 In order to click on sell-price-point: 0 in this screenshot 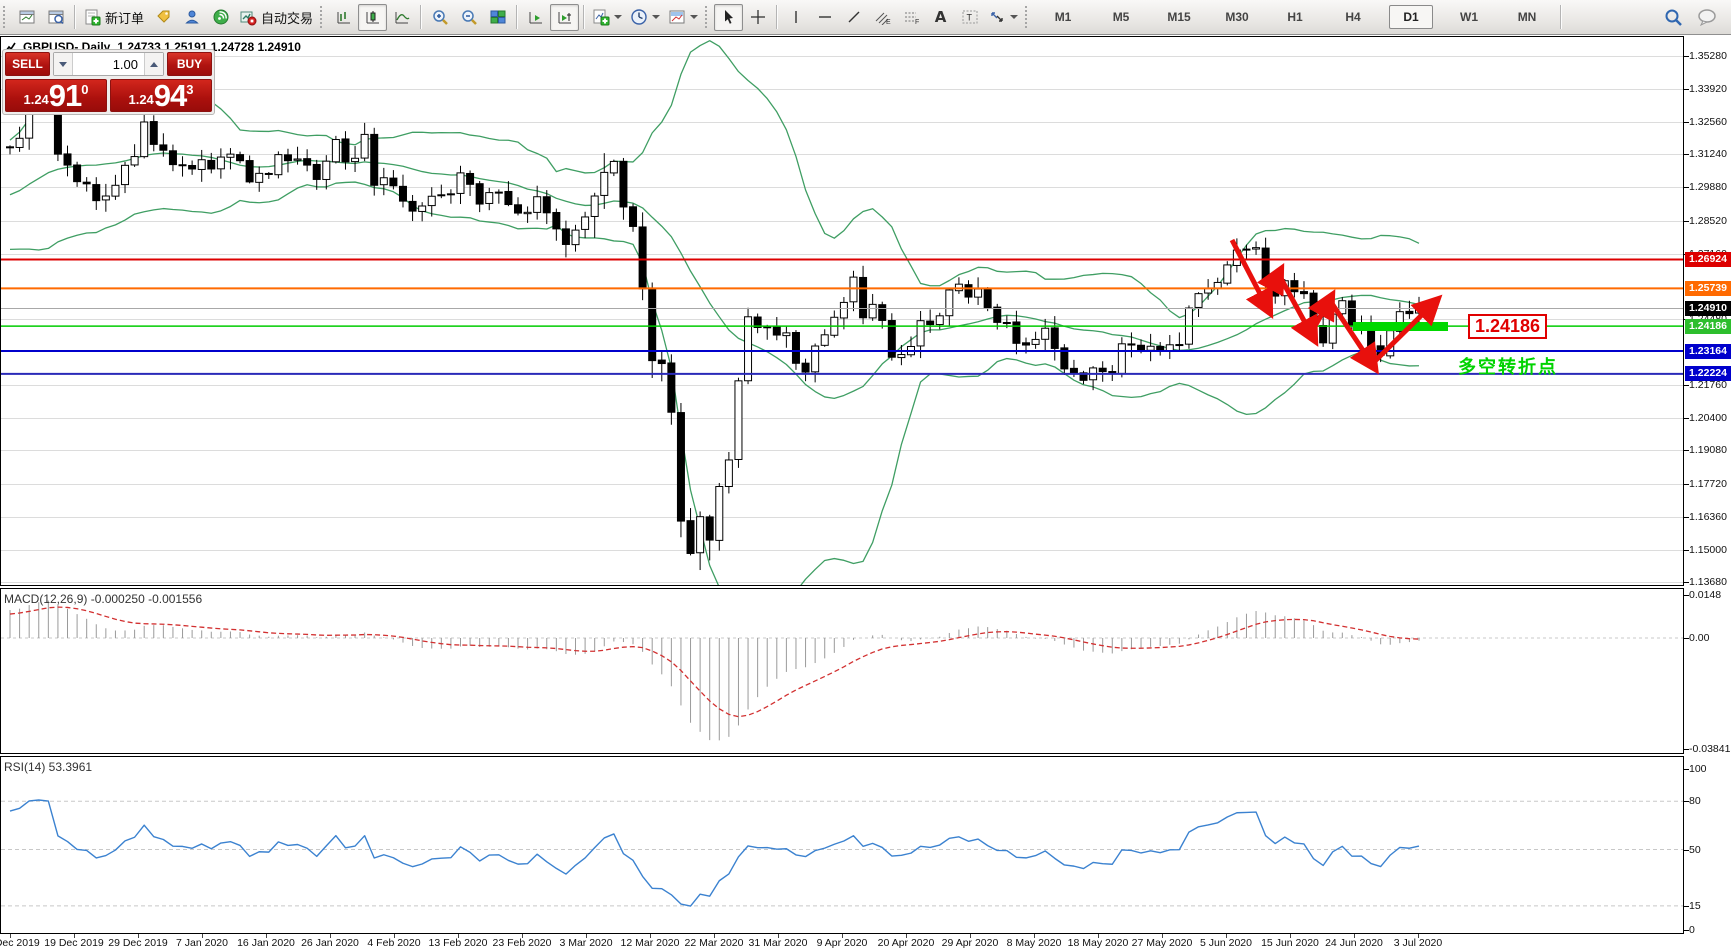, I will do `click(85, 89)`.